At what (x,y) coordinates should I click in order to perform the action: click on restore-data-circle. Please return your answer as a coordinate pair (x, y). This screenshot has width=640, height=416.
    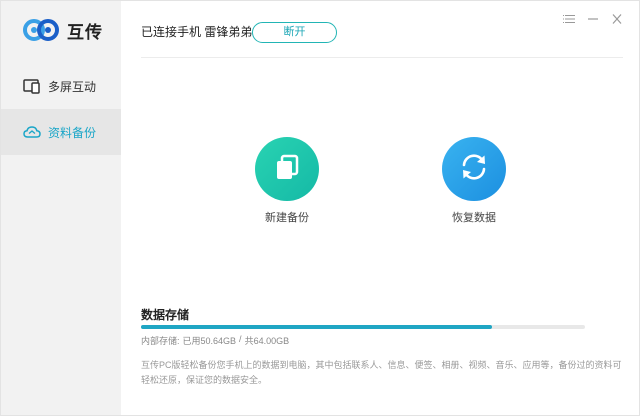
    Looking at the image, I should click on (474, 169).